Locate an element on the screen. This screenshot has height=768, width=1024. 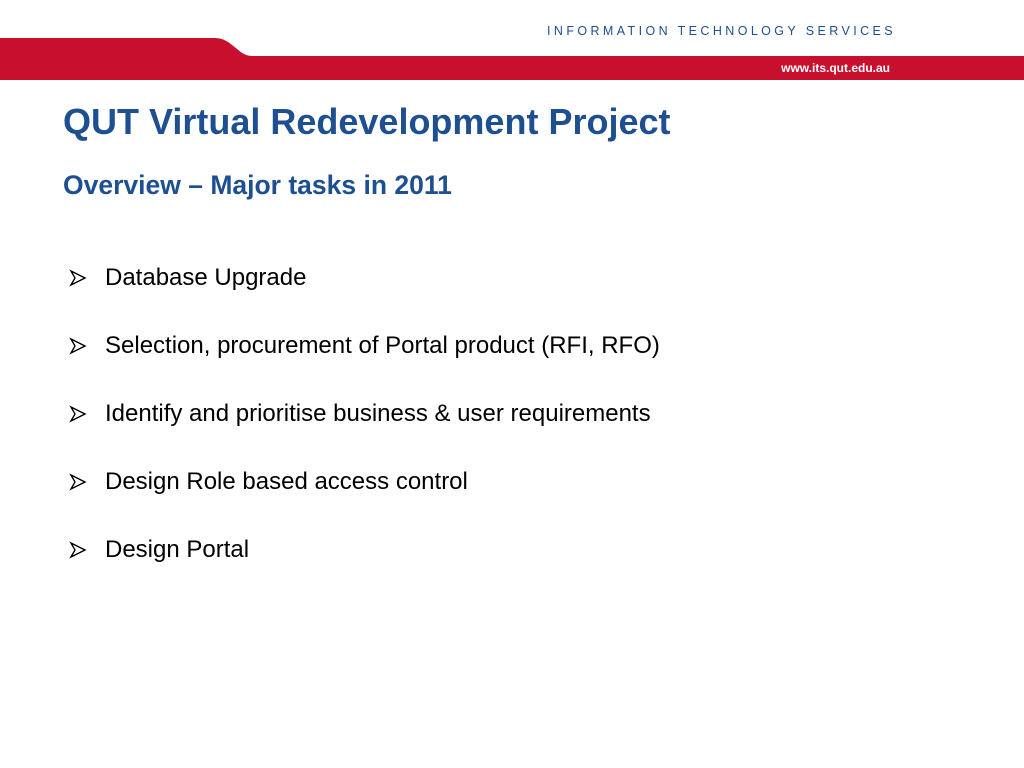
list-item: Design Portal is located at coordinates (361, 550).